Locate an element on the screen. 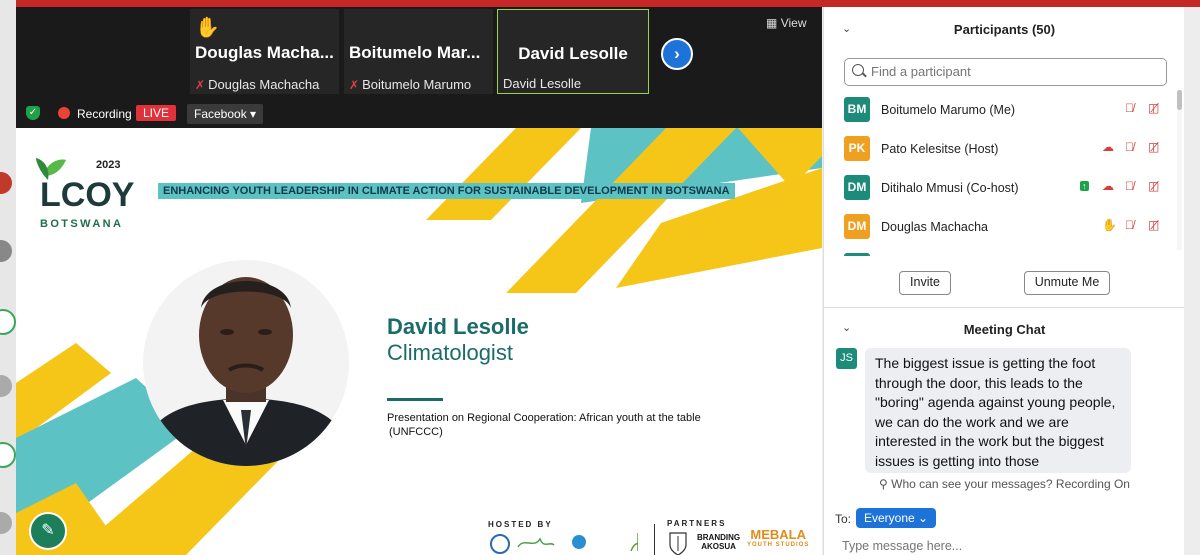 This screenshot has width=1200, height=555. participant-search-field is located at coordinates (1005, 72).